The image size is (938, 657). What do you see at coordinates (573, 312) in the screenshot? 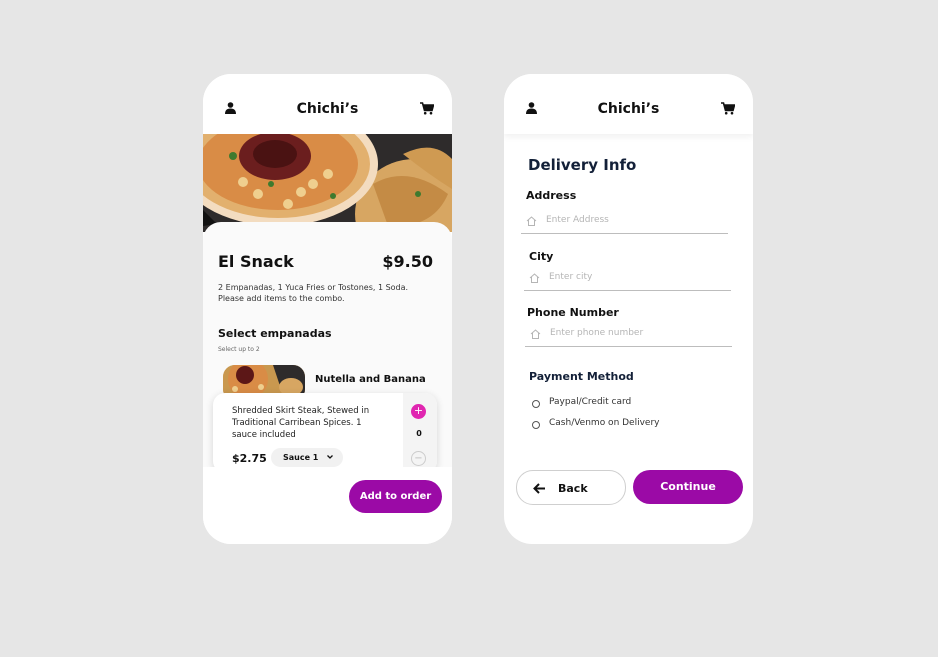
I see `phone-number-label: Phone Number` at bounding box center [573, 312].